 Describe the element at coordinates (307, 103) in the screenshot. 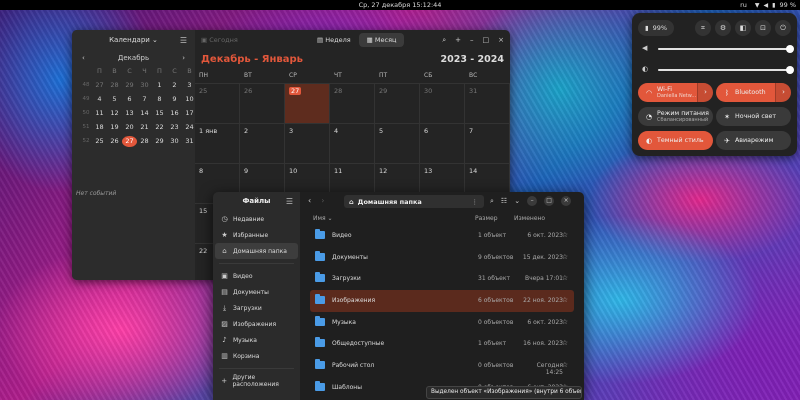

I see `day-cell-today: 27` at that location.